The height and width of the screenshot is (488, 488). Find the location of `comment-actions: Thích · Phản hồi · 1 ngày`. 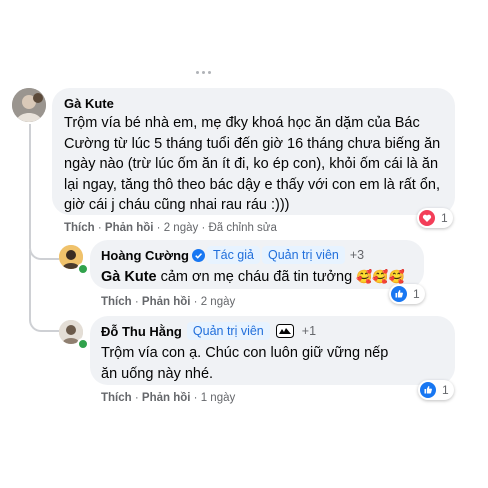

comment-actions: Thích · Phản hồi · 1 ngày is located at coordinates (168, 398).